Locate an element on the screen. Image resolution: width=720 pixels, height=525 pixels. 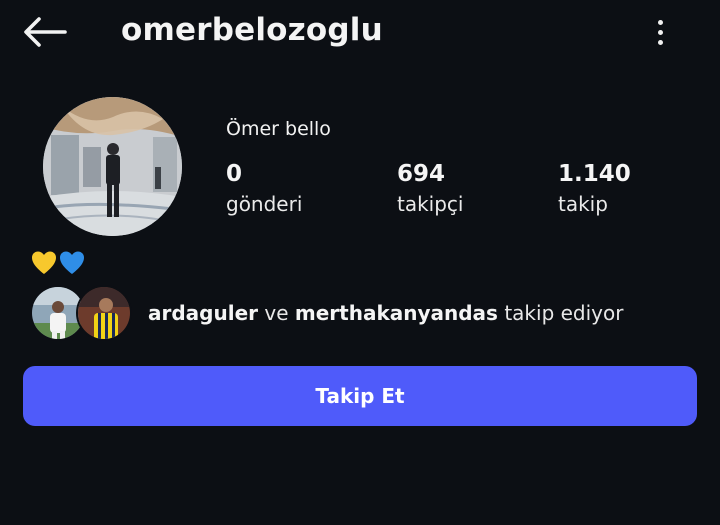
more-options-button is located at coordinates (660, 32).